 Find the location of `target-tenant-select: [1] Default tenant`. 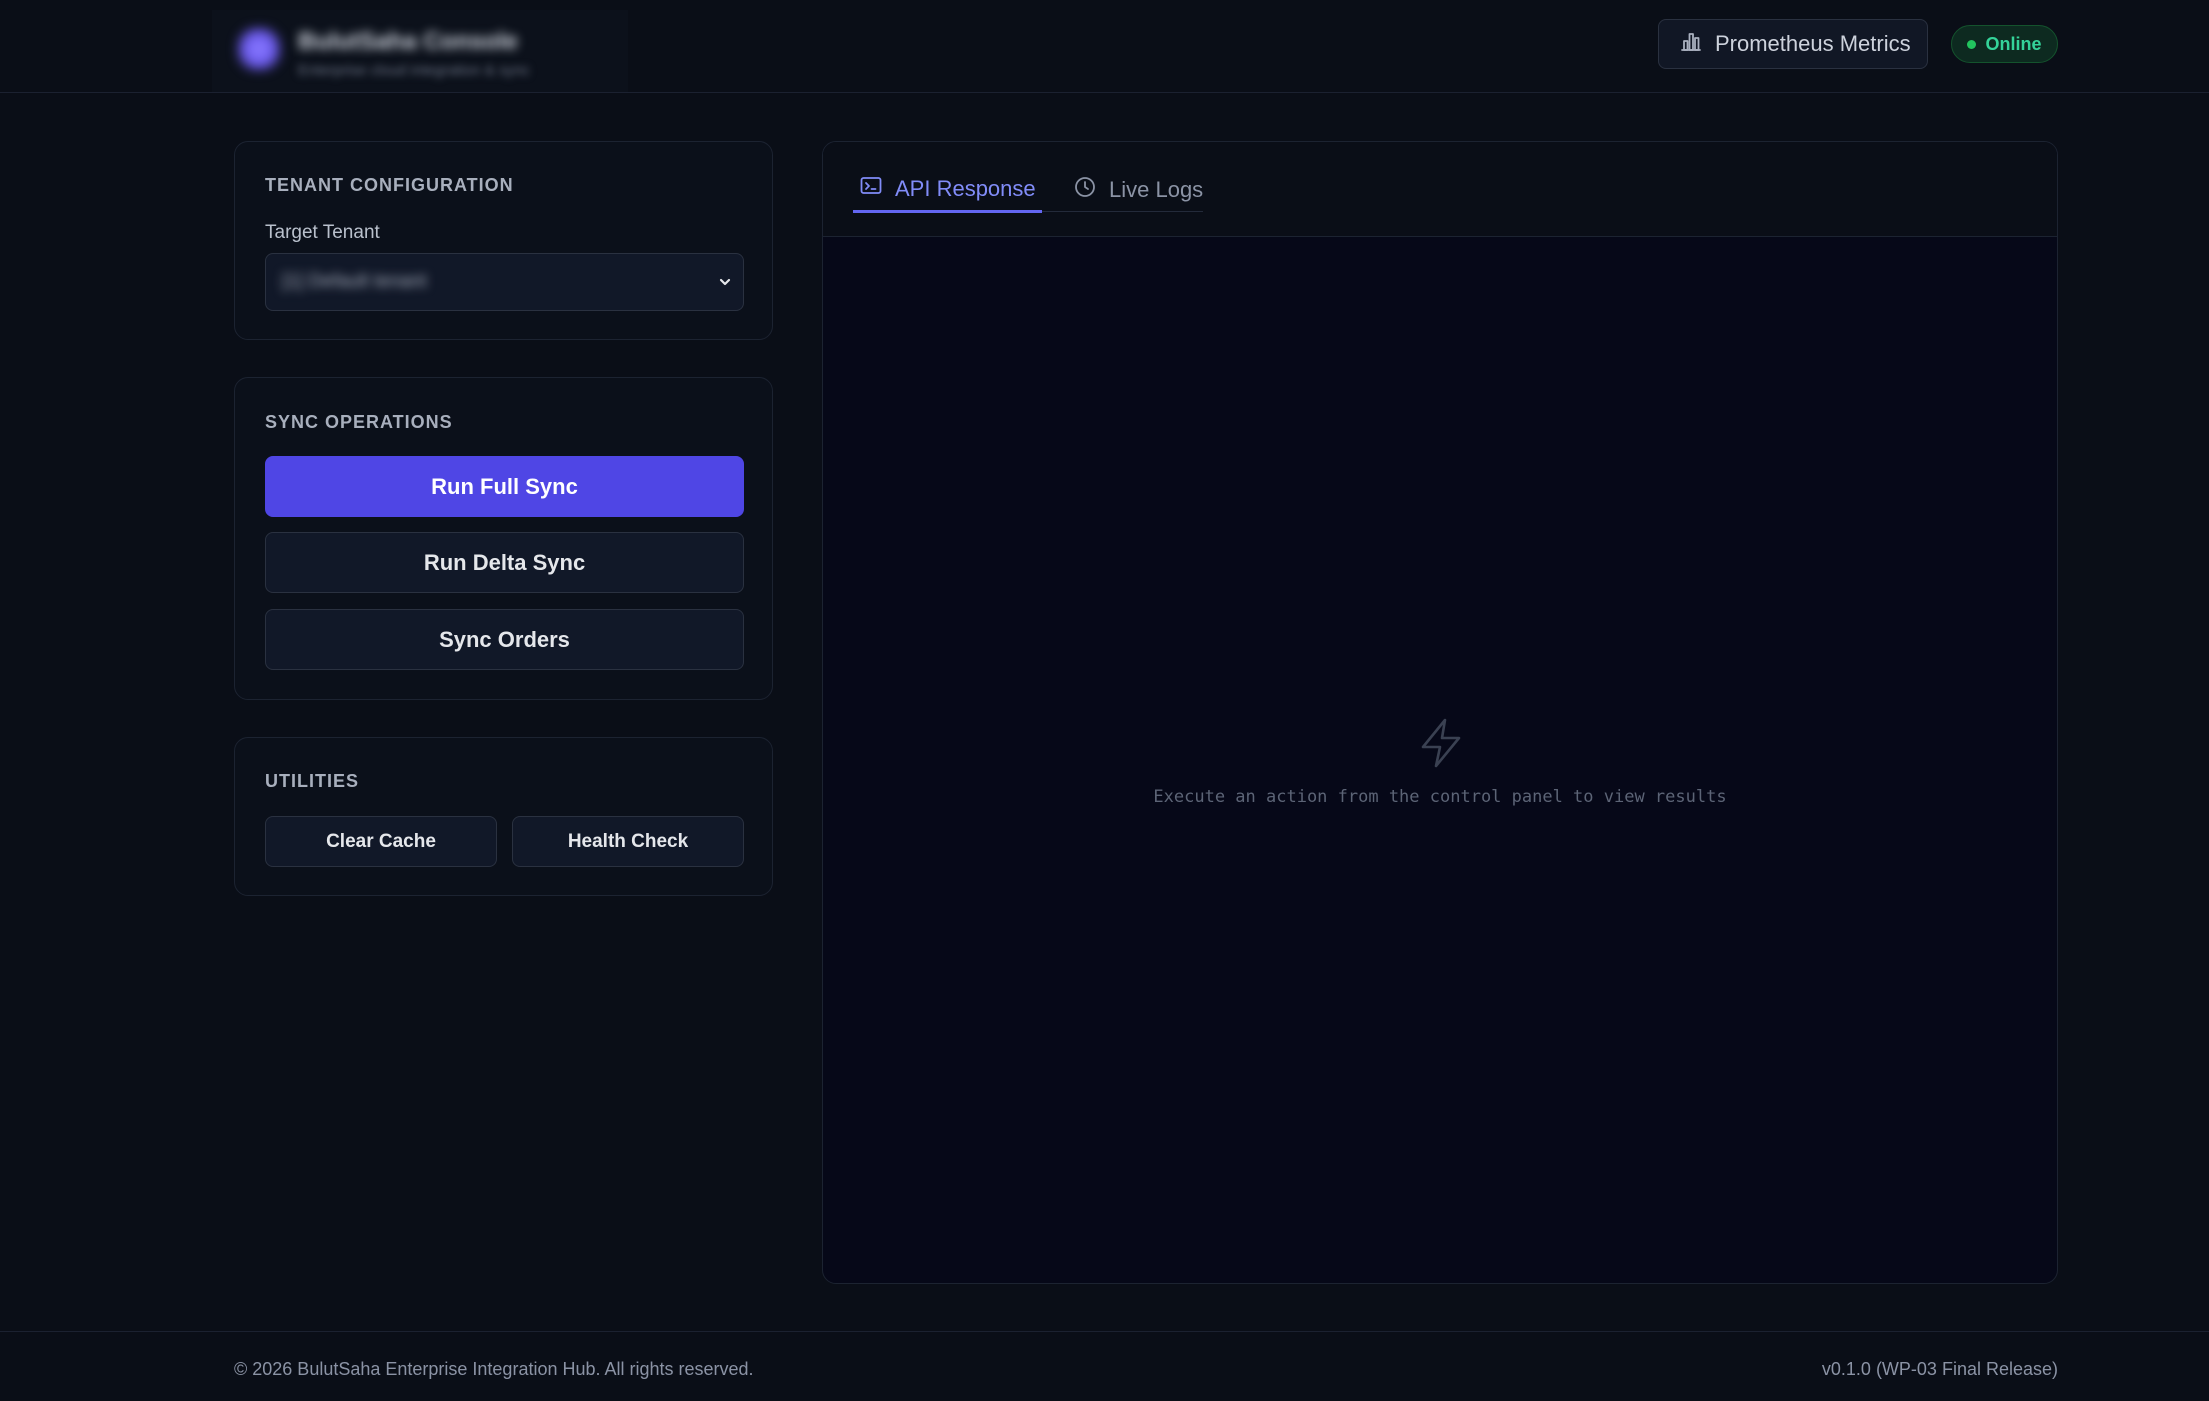

target-tenant-select: [1] Default tenant is located at coordinates (504, 282).